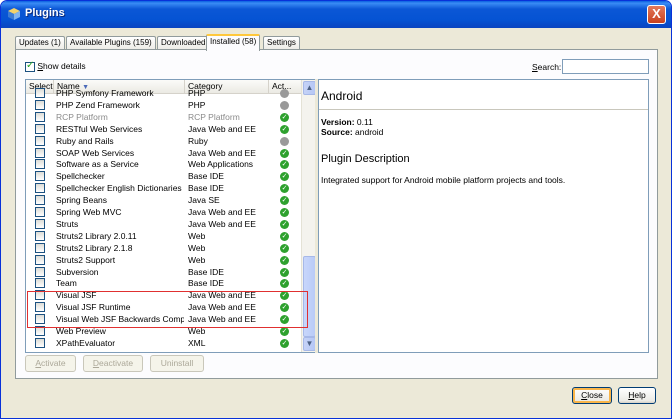 The image size is (672, 419). Describe the element at coordinates (547, 67) in the screenshot. I see `search-label: Search:` at that location.